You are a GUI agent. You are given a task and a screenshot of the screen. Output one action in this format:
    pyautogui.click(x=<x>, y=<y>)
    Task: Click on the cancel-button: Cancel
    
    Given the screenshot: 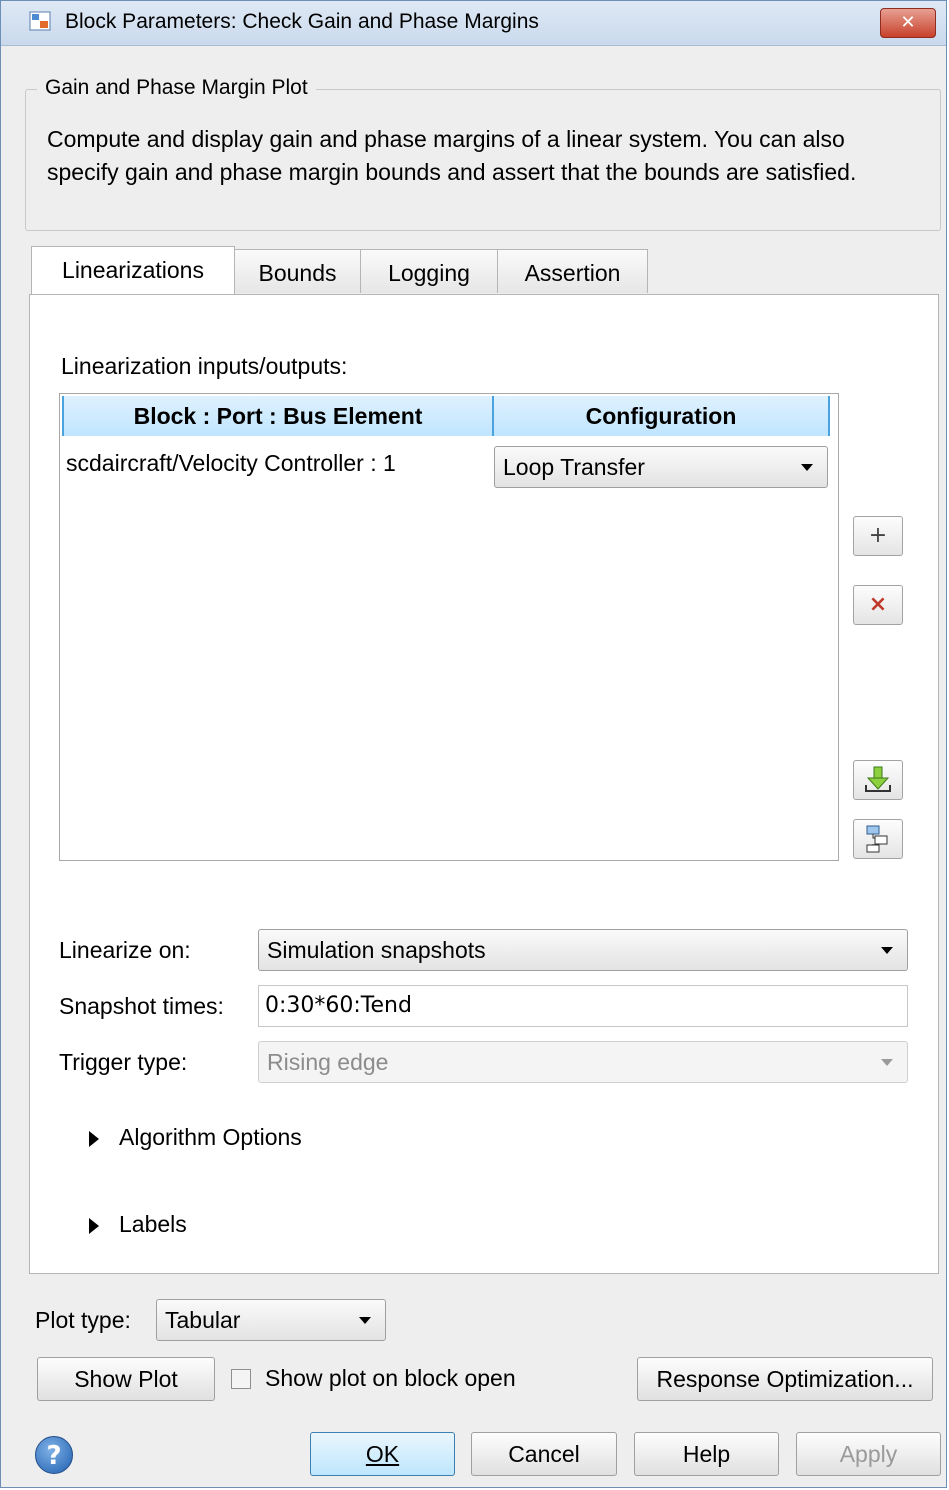 What is the action you would take?
    pyautogui.click(x=544, y=1454)
    